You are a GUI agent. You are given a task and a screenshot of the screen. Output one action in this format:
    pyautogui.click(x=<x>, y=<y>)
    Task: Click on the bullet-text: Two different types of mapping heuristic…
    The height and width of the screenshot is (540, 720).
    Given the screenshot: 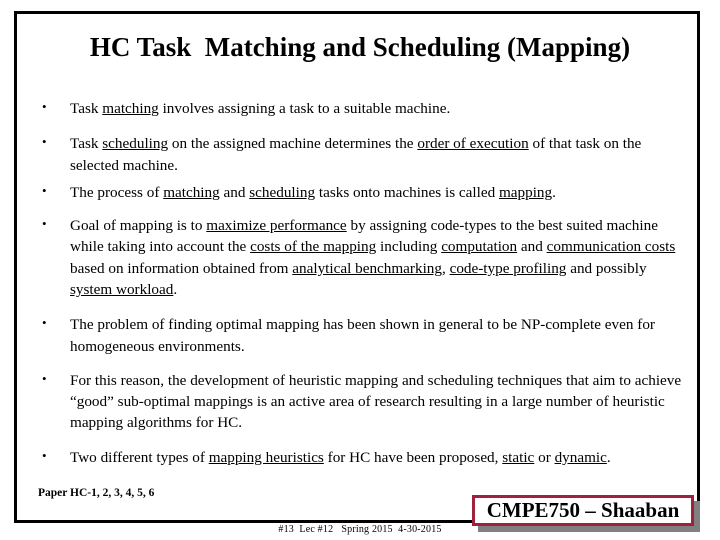 What is the action you would take?
    pyautogui.click(x=340, y=457)
    